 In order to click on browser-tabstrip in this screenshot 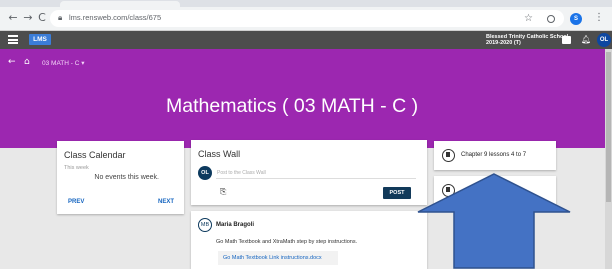, I will do `click(306, 3)`.